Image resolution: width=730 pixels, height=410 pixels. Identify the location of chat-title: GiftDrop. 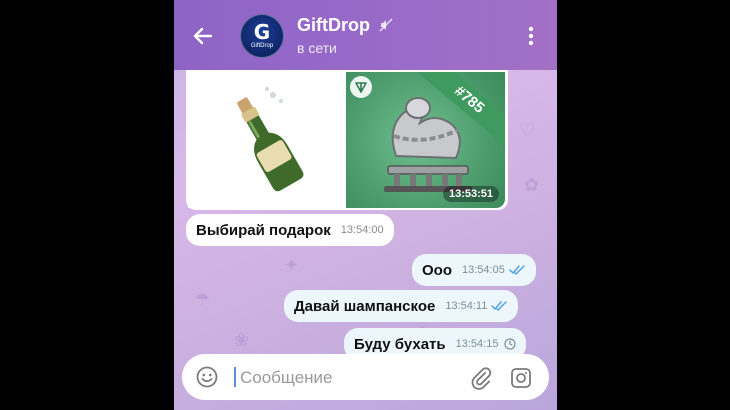
(333, 25).